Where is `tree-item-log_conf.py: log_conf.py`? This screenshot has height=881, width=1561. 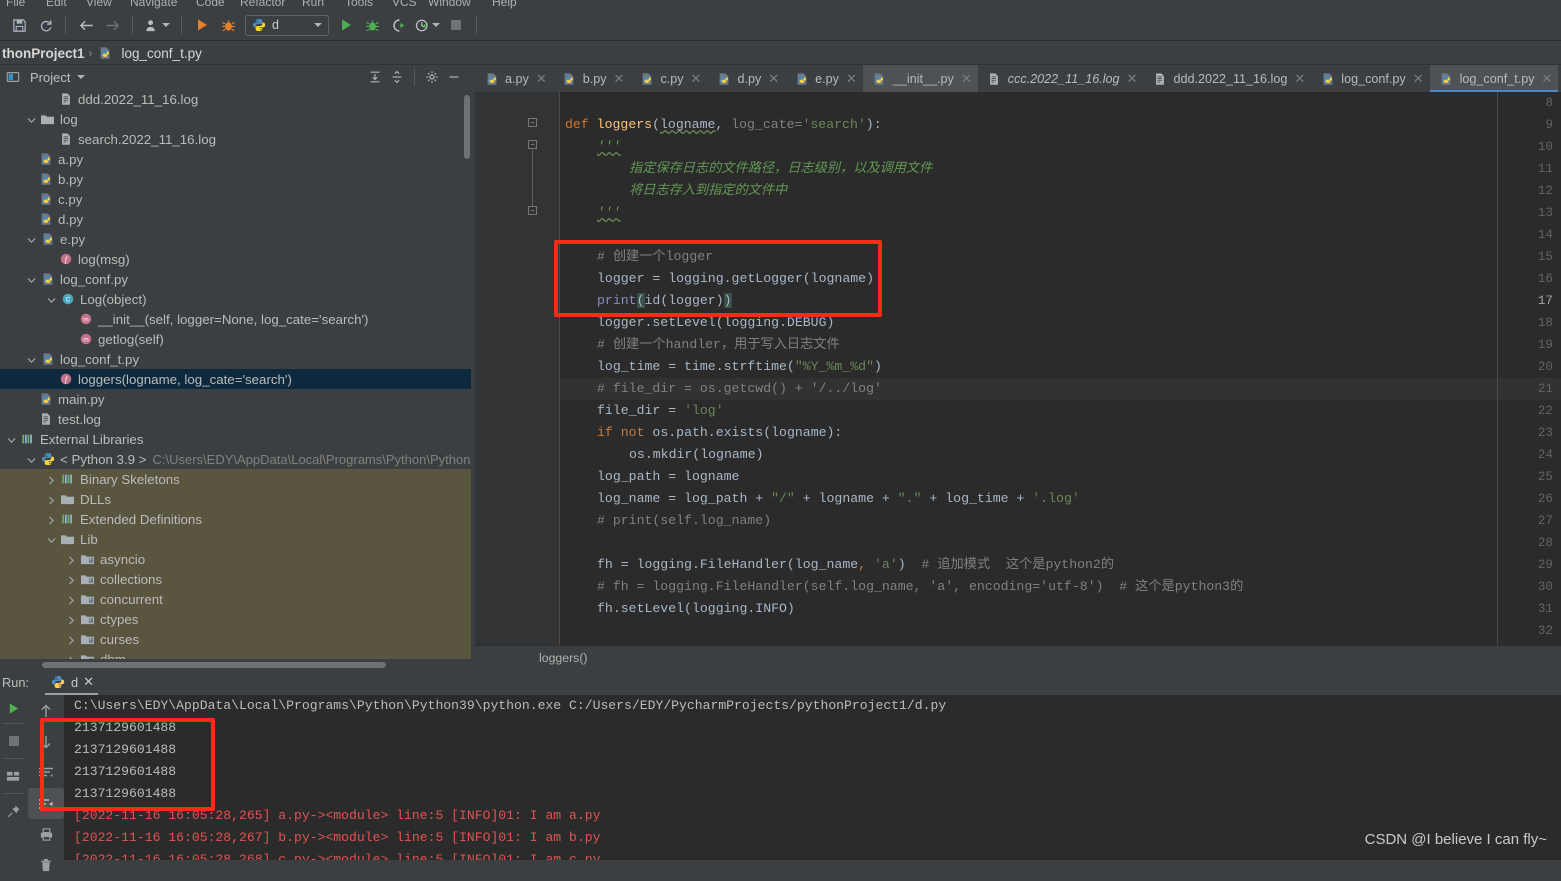
tree-item-log_conf.py: log_conf.py is located at coordinates (235, 279).